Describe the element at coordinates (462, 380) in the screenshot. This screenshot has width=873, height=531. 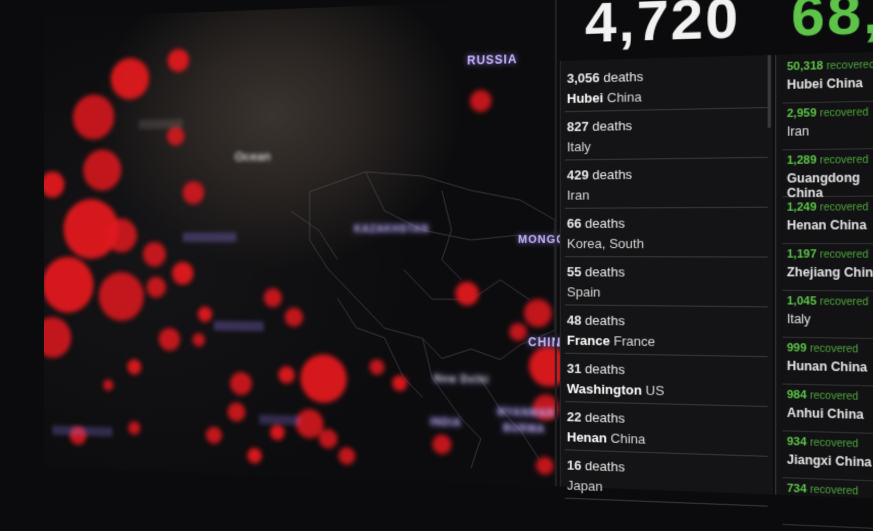
I see `map-label-new-delhi: New Delhi` at that location.